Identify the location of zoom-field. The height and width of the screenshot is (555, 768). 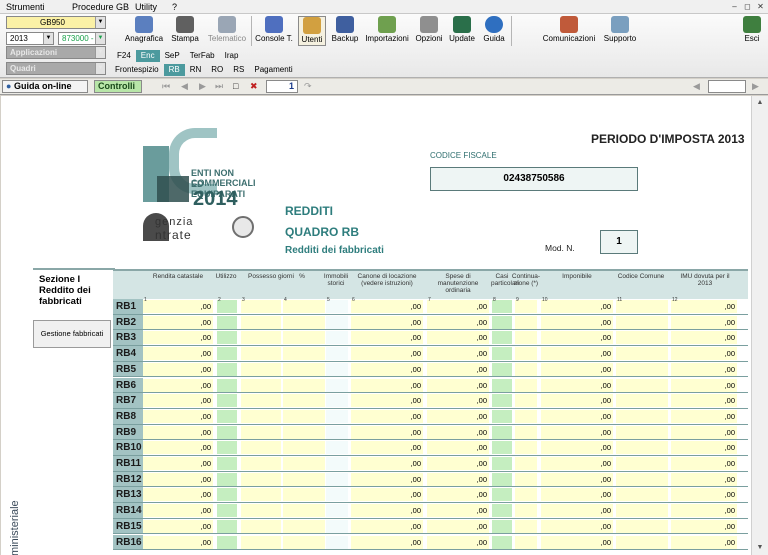
(727, 86).